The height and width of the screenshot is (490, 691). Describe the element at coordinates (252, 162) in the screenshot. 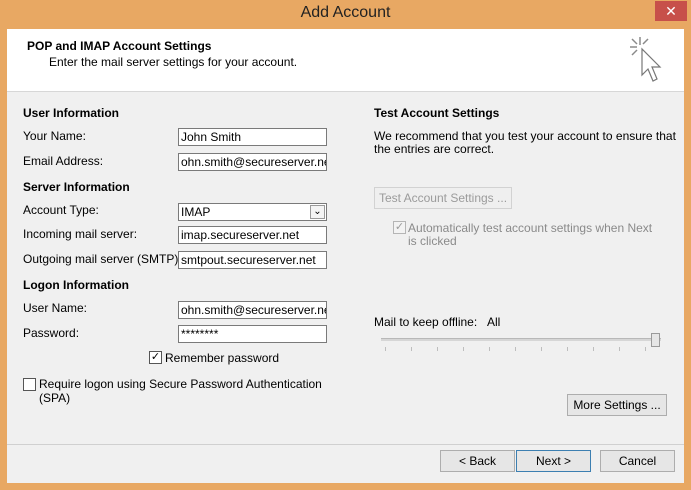

I see `email-address-input: ohn.smith@secureserver.net` at that location.